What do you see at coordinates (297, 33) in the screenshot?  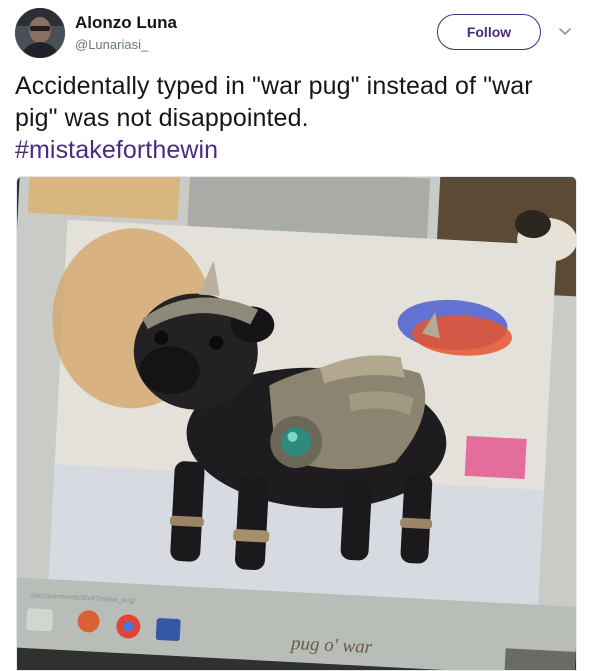 I see `tweet-header: Alonzo Luna @Lunariasi_ Follow` at bounding box center [297, 33].